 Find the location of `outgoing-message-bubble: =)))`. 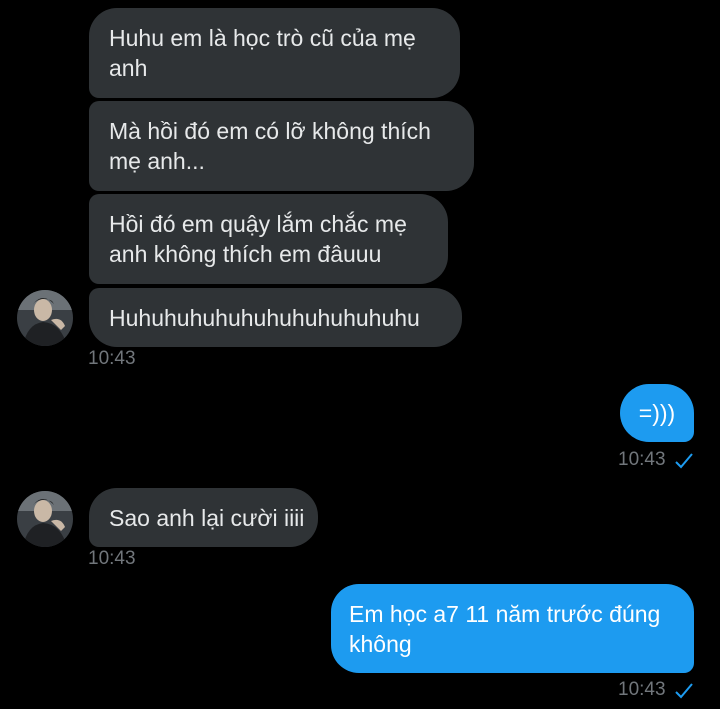

outgoing-message-bubble: =))) is located at coordinates (657, 413).